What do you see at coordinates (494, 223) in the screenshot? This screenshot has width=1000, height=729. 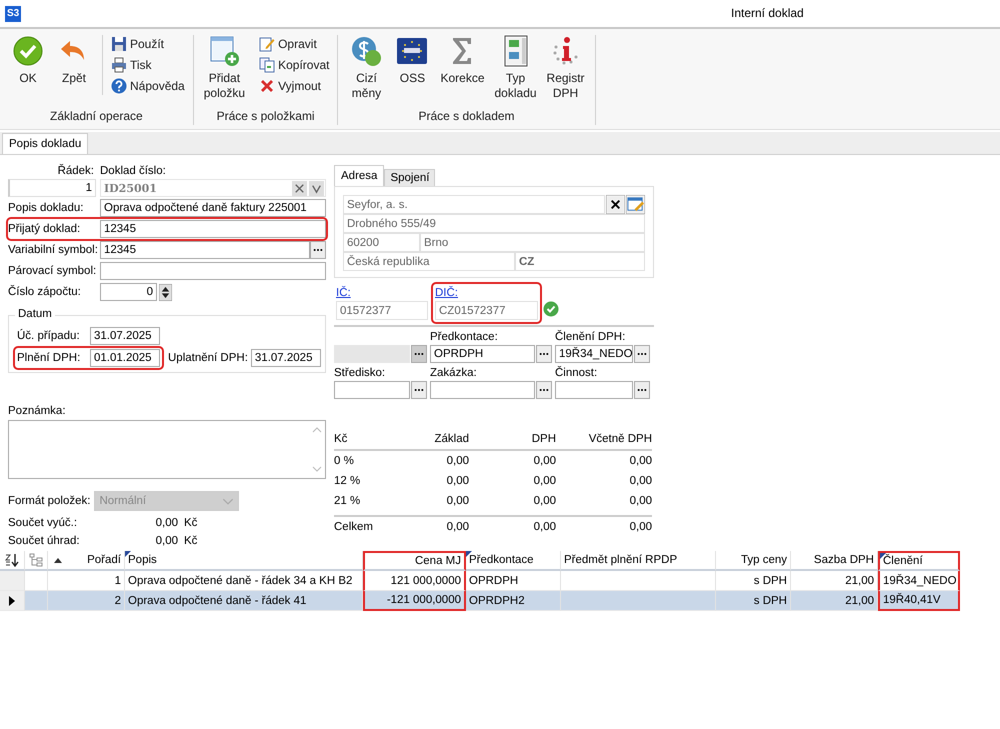 I see `street-field: Drobného 555/49` at bounding box center [494, 223].